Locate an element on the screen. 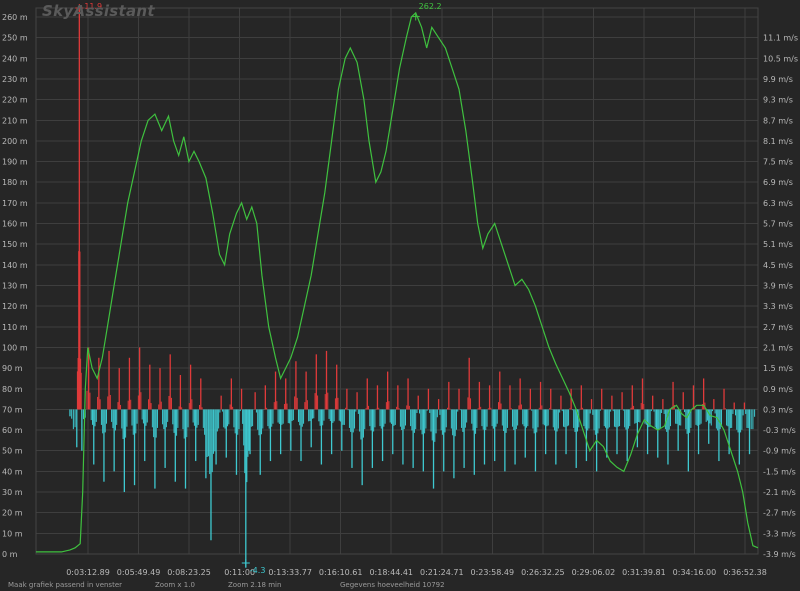 The image size is (800, 591). right-tick-label: -3.9 m/s is located at coordinates (779, 554).